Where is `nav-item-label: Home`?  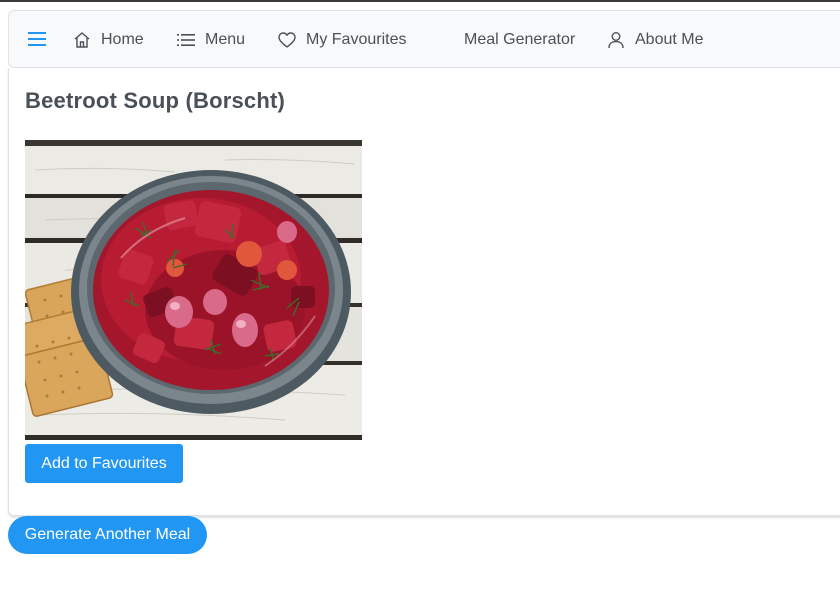 nav-item-label: Home is located at coordinates (122, 39).